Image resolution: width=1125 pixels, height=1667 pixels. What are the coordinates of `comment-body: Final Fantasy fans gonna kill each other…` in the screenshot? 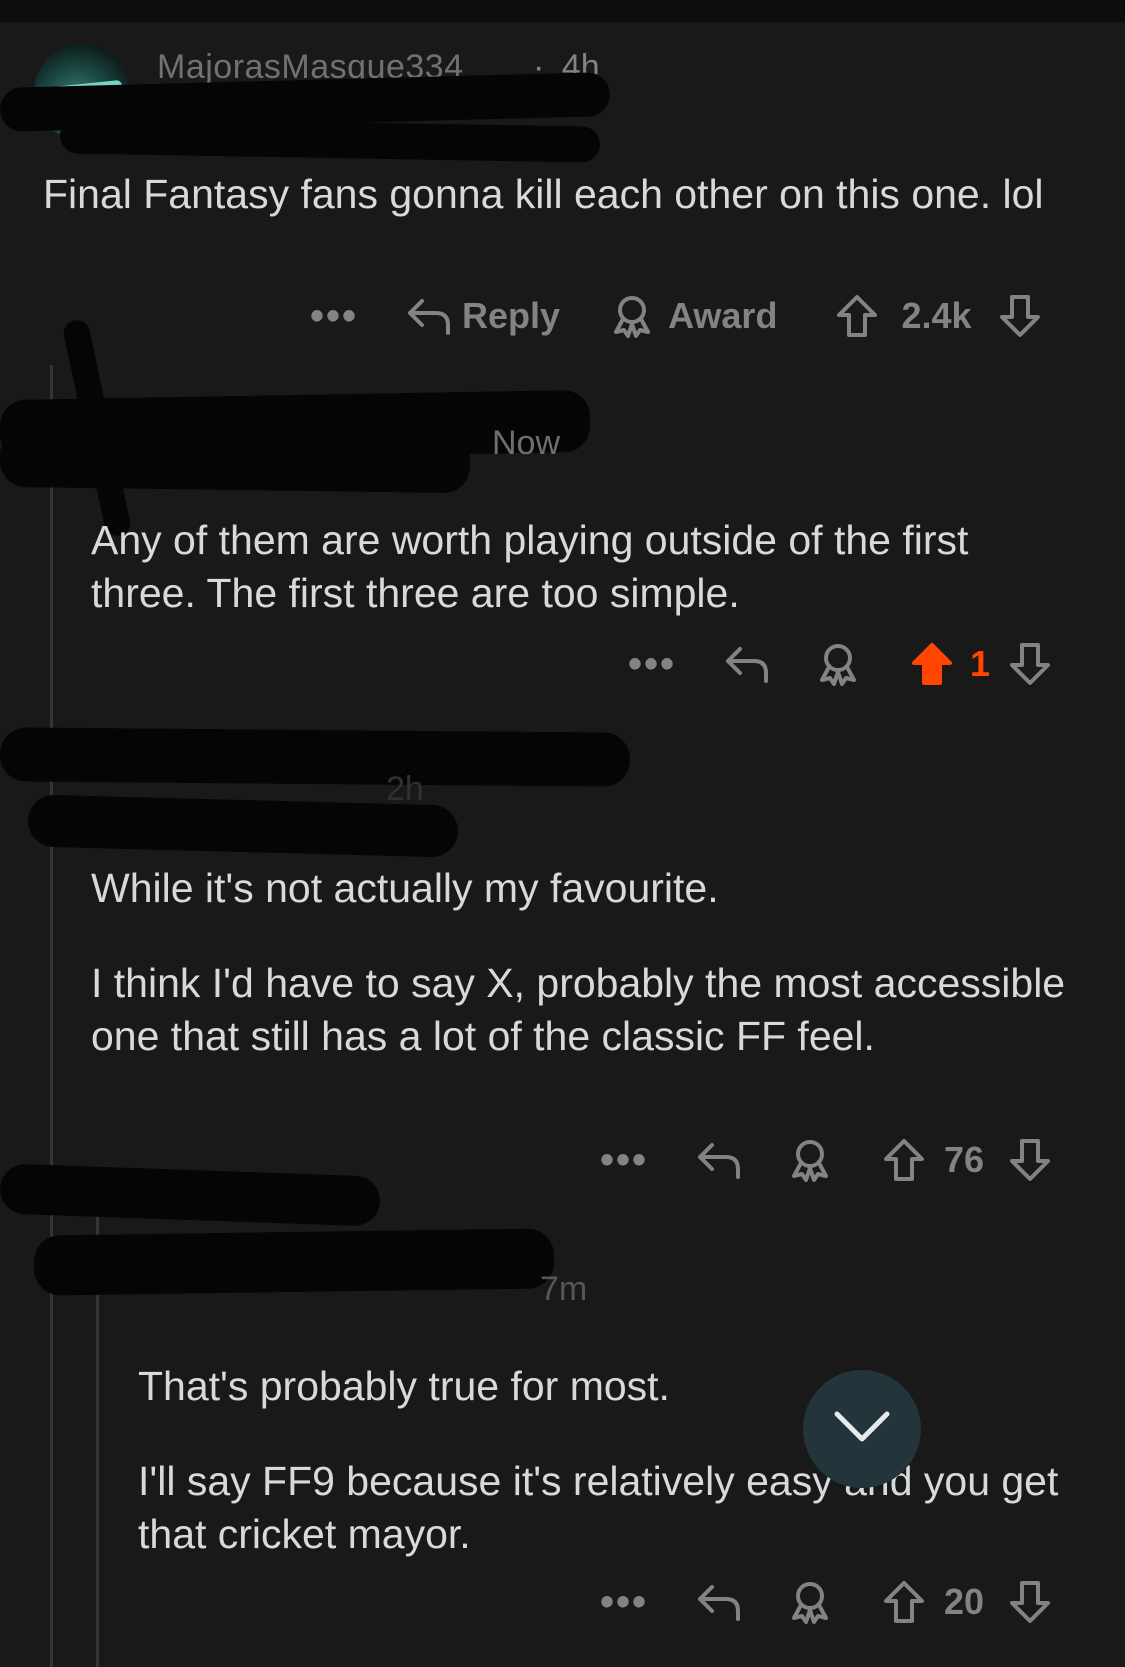 It's located at (558, 194).